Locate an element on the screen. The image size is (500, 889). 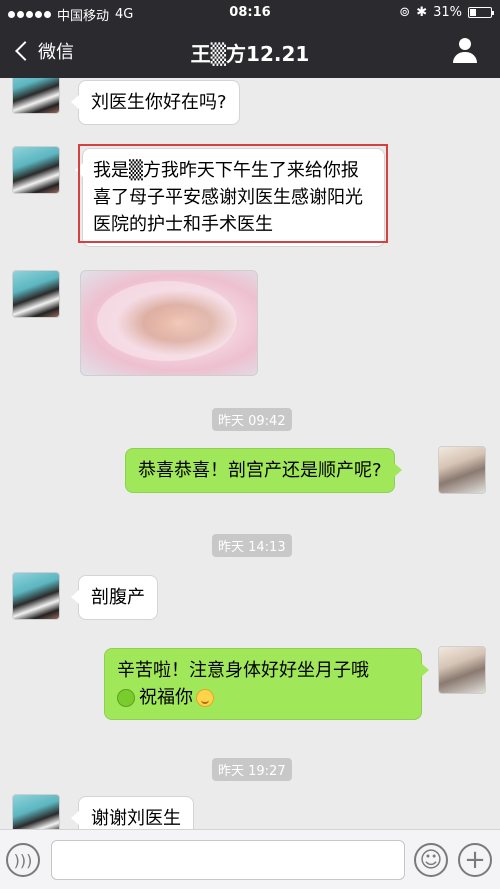
sent-message: 恭喜恭喜！剖宫产还是顺产呢? is located at coordinates (263, 470).